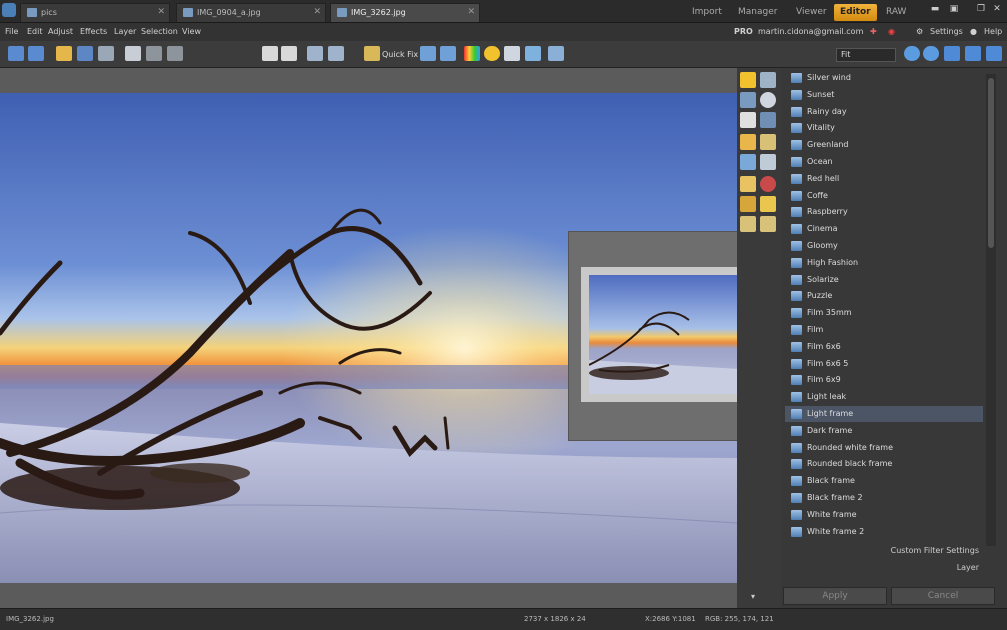 The image size is (1007, 630). Describe the element at coordinates (768, 204) in the screenshot. I see `text-tool-icon` at that location.